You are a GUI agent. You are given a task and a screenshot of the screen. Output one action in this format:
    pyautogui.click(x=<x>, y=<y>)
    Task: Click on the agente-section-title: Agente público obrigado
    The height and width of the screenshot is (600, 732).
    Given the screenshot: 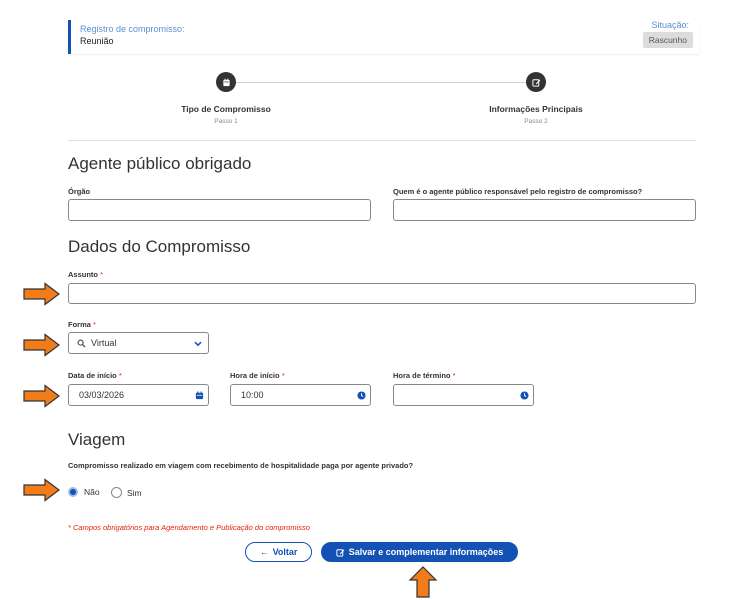 What is the action you would take?
    pyautogui.click(x=160, y=163)
    